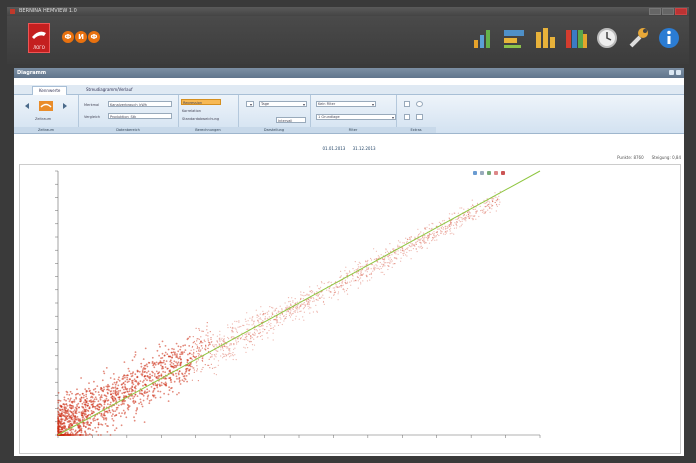 The height and width of the screenshot is (463, 696). What do you see at coordinates (419, 117) in the screenshot?
I see `extras-export-icon` at bounding box center [419, 117].